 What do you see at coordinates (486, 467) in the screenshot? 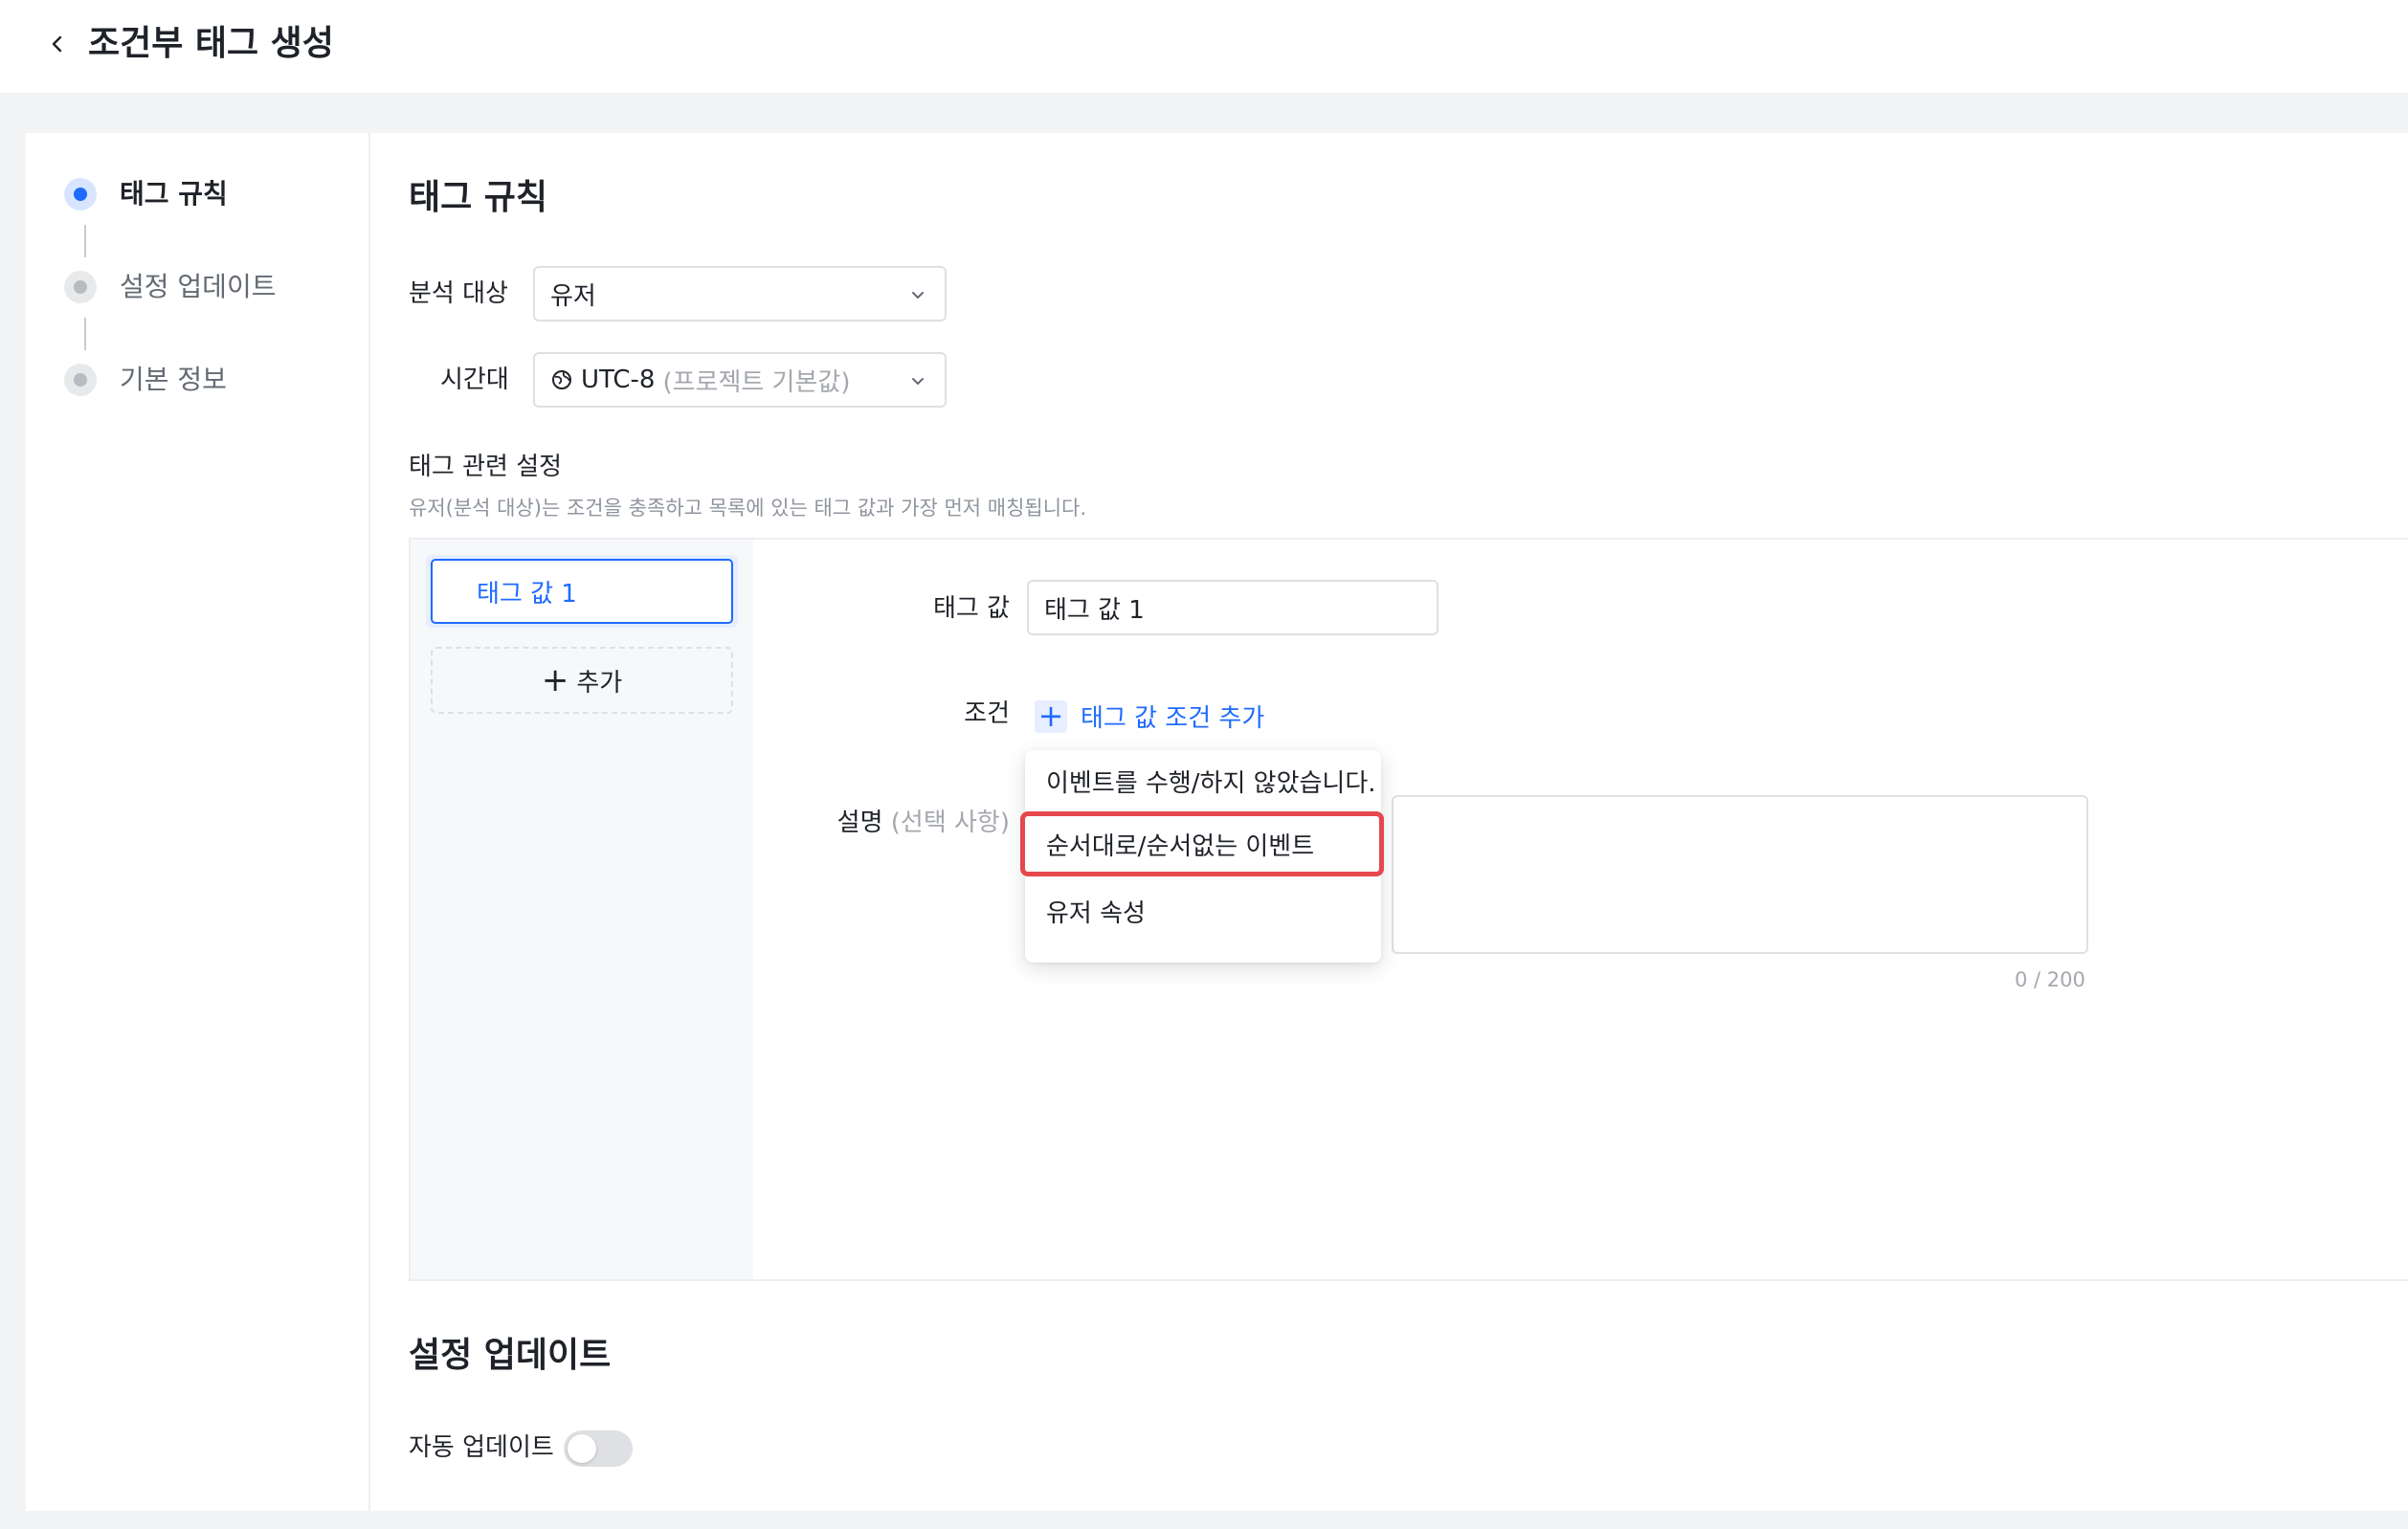
I see `tag-settings-title: 태그 관련 설정` at bounding box center [486, 467].